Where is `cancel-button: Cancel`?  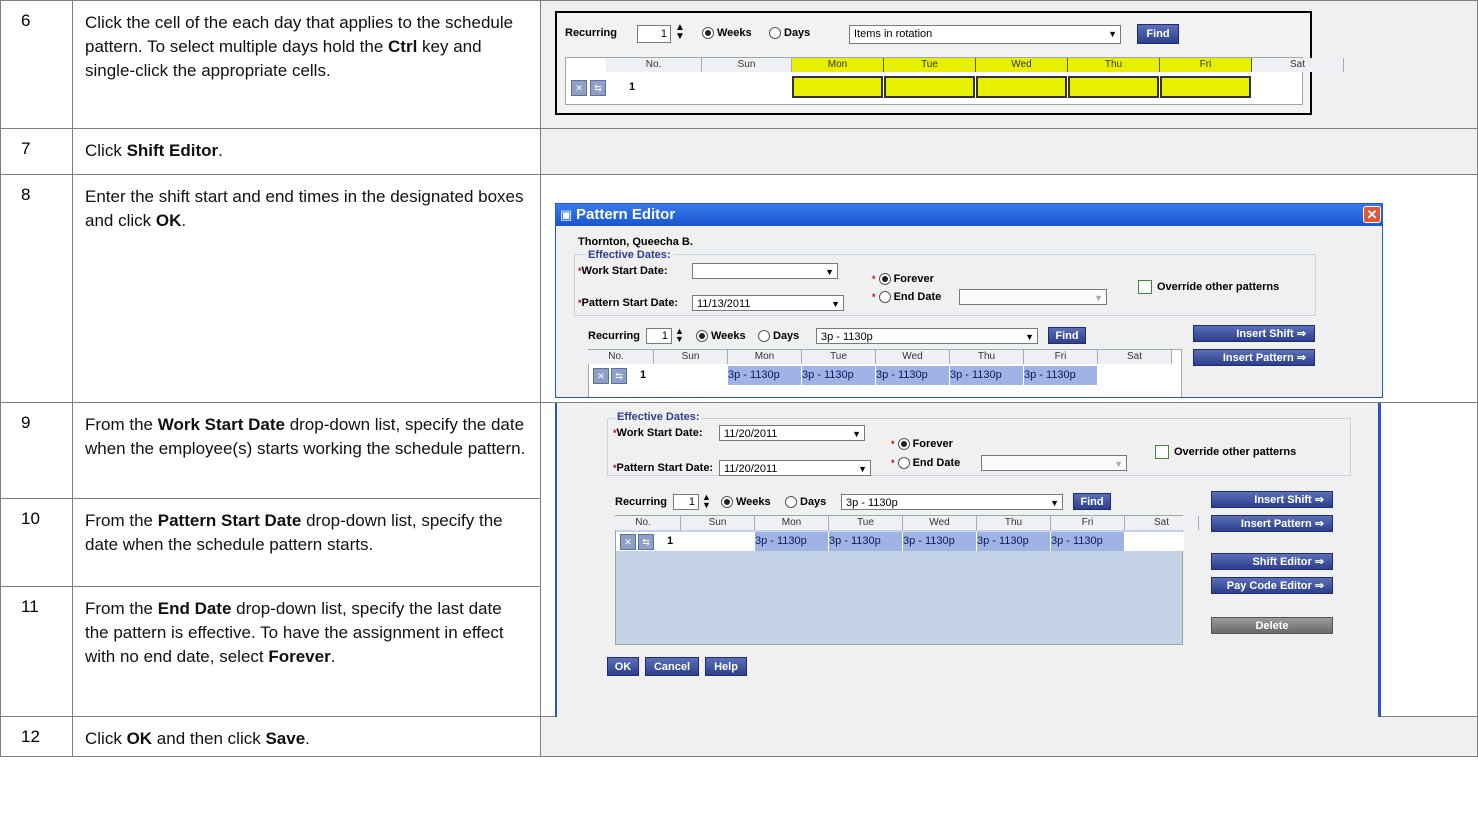
cancel-button: Cancel is located at coordinates (672, 666).